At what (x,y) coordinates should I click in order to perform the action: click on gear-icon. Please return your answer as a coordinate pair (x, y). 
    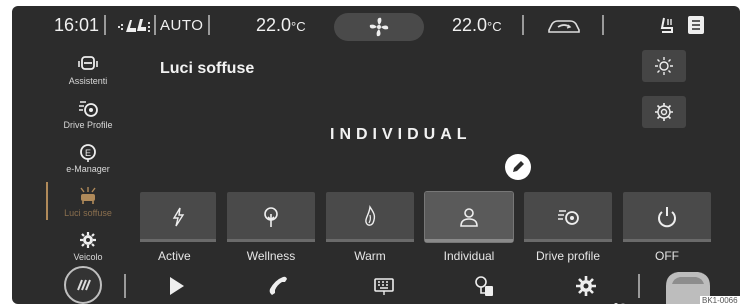
    Looking at the image, I should click on (664, 112).